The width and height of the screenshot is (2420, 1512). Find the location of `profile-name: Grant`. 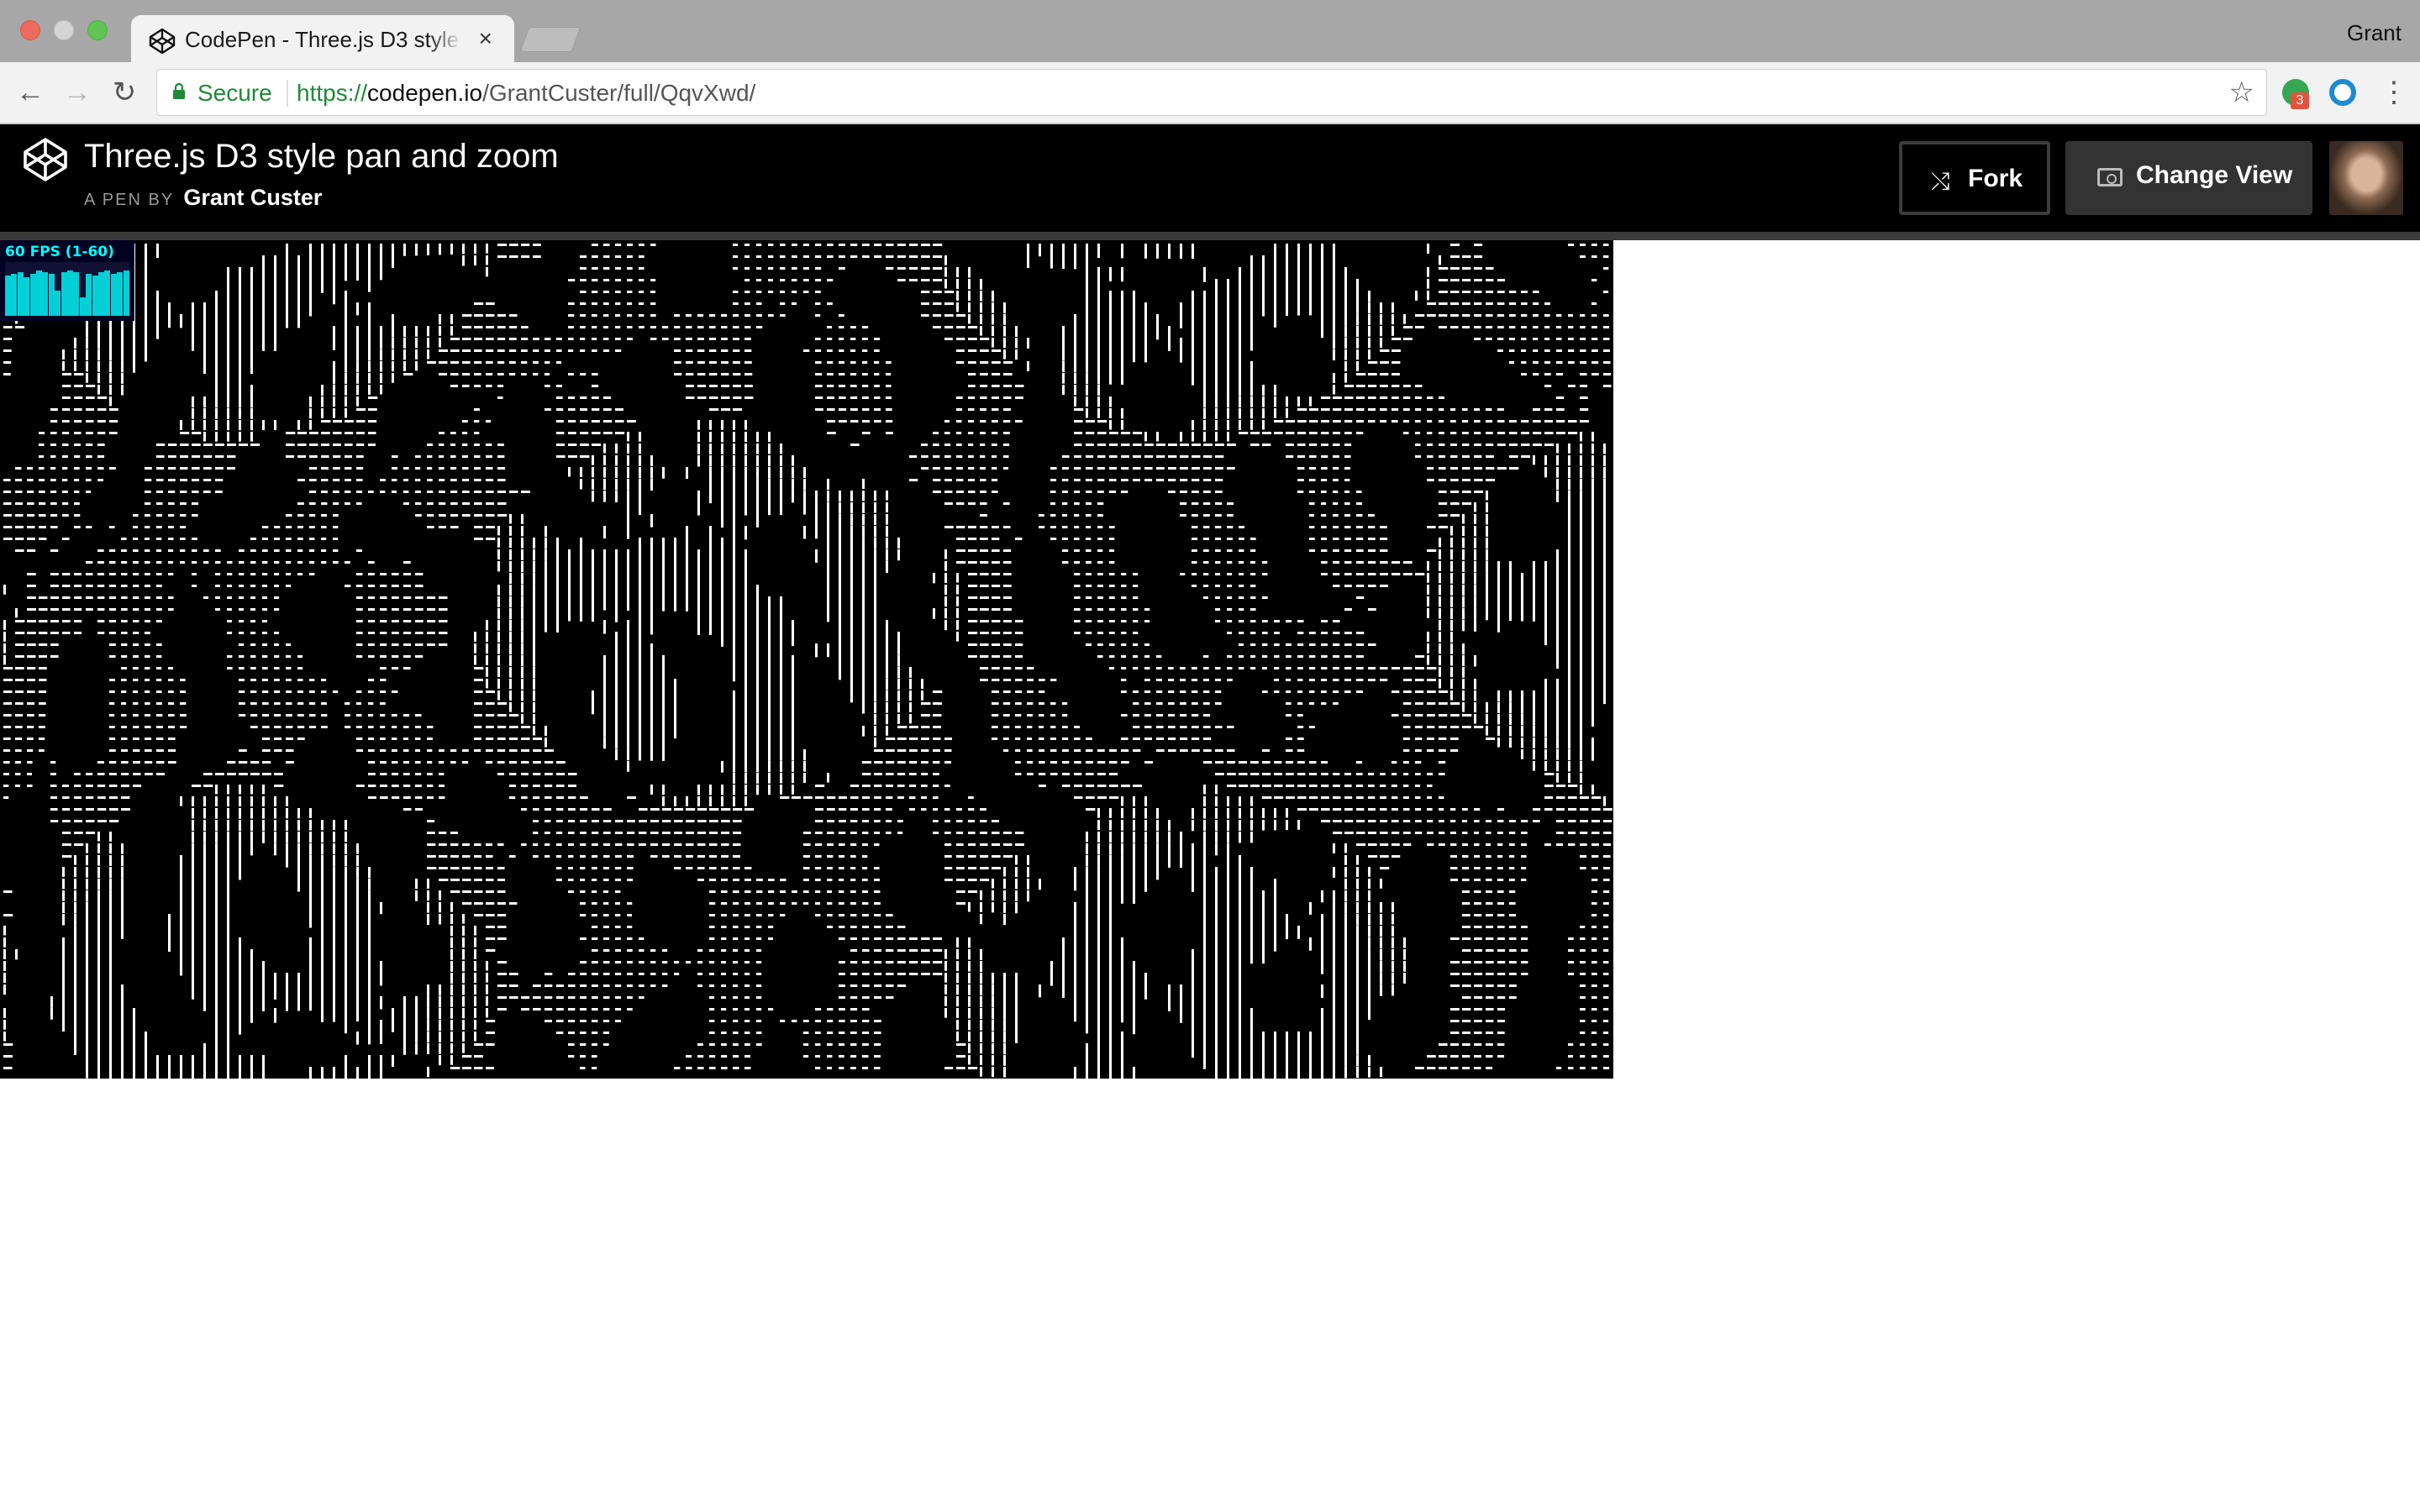

profile-name: Grant is located at coordinates (2374, 33).